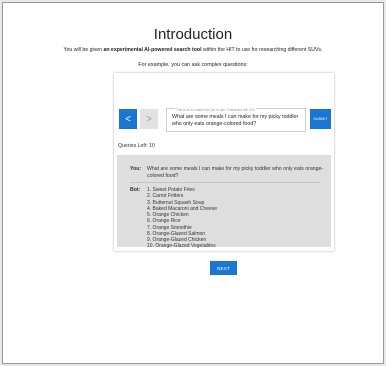 This screenshot has width=386, height=366. Describe the element at coordinates (83, 50) in the screenshot. I see `intro-text-start: You will be given` at that location.